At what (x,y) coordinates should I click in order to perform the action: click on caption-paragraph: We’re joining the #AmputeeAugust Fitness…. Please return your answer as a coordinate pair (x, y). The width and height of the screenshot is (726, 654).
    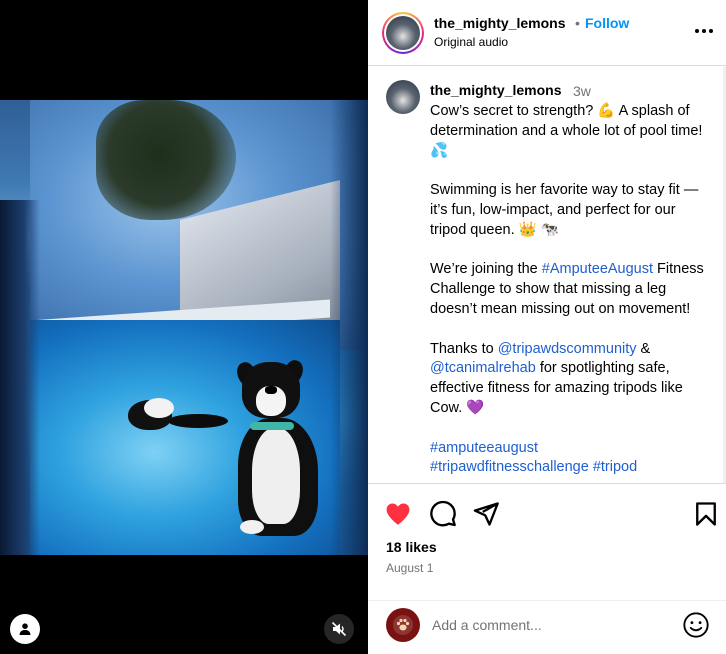
    Looking at the image, I should click on (567, 289).